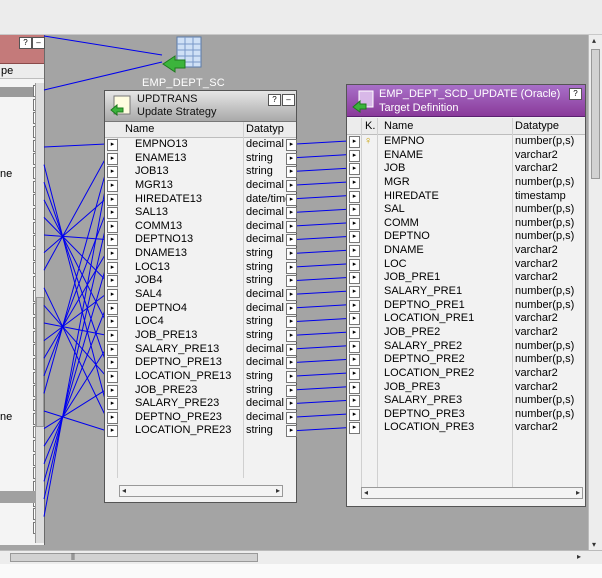  I want to click on port-row: ▸ JOB4 string ▸, so click(201, 281).